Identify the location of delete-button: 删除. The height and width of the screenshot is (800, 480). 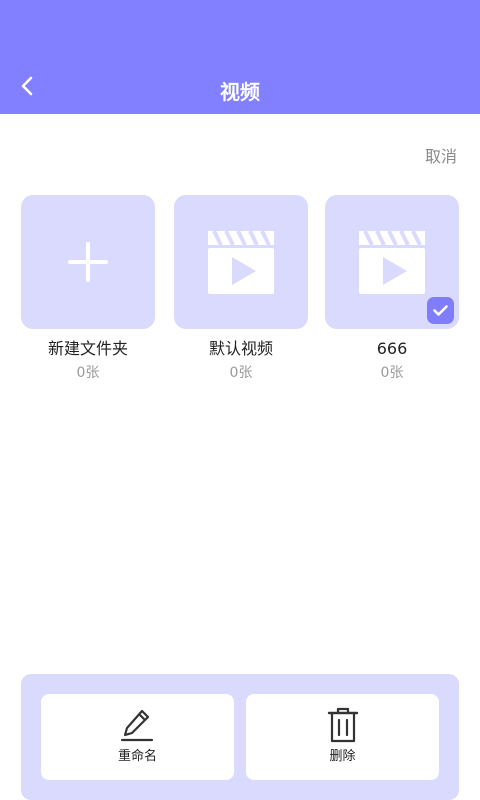
(342, 737).